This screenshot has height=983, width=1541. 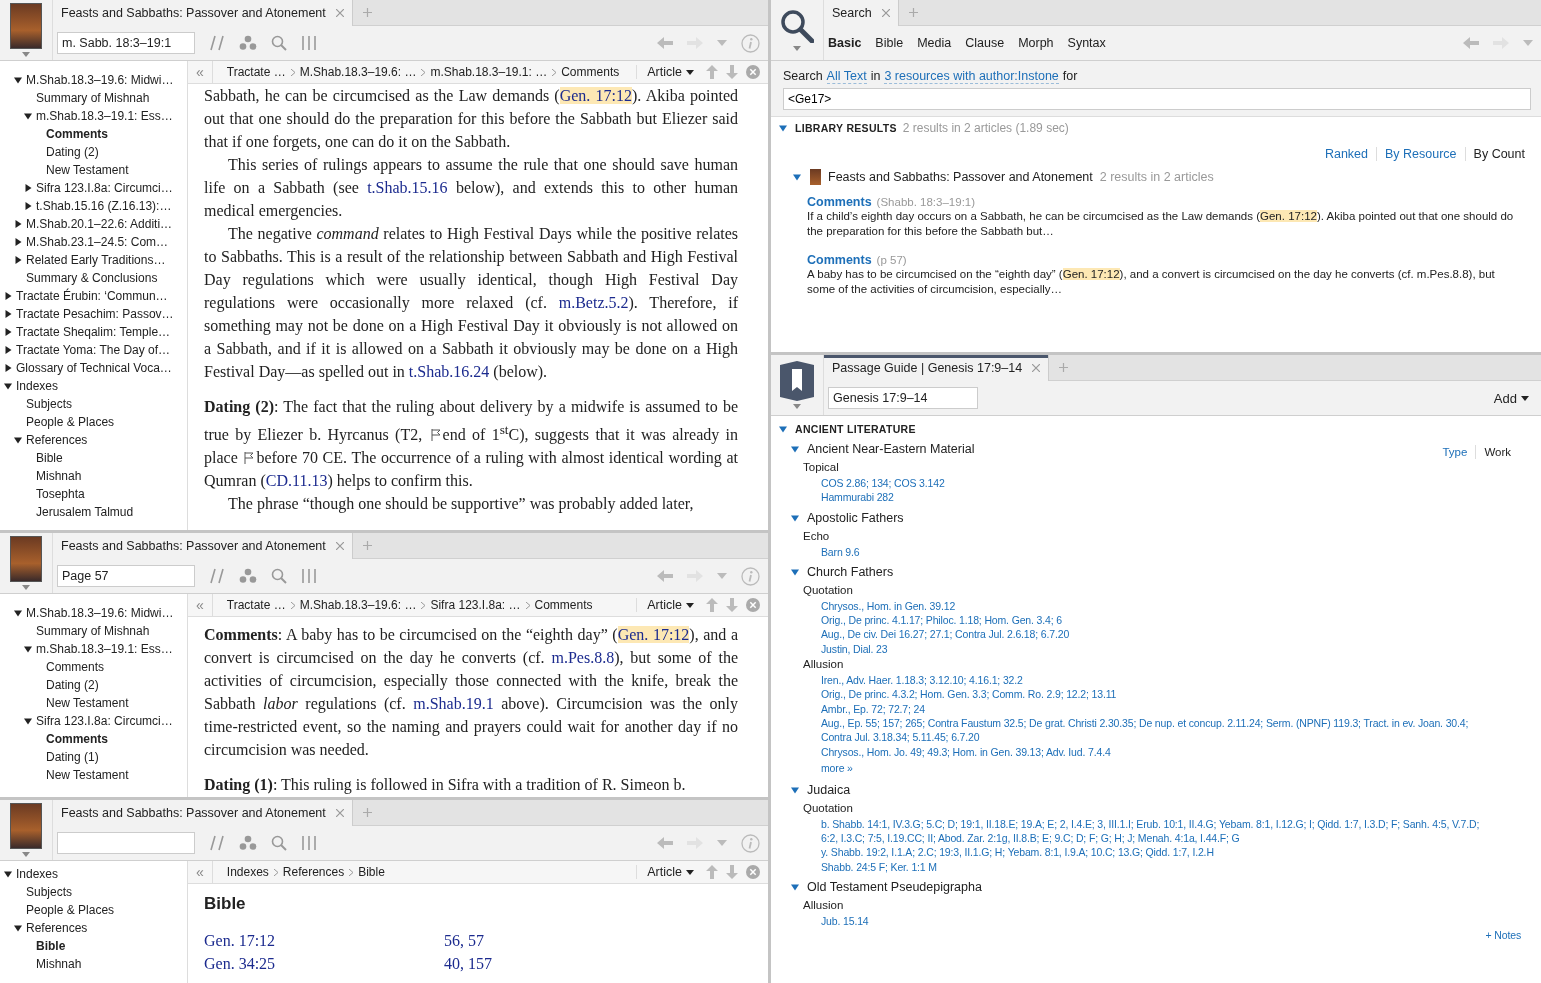 What do you see at coordinates (453, 703) in the screenshot?
I see `reference-link: m.Shab.19.1` at bounding box center [453, 703].